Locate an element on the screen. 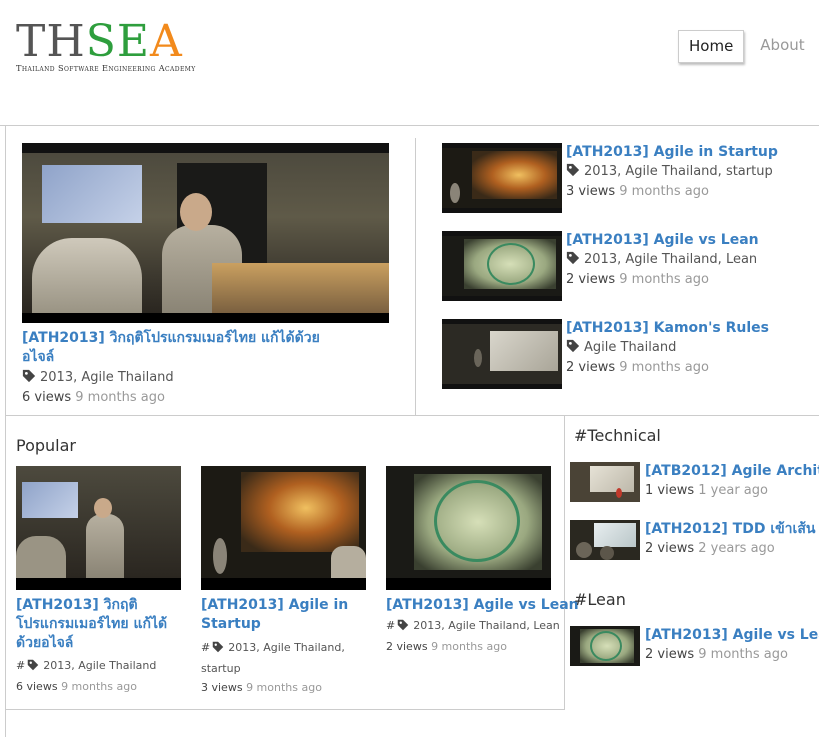  side-video-tags: 2013, Agile Thailand, Lean is located at coordinates (661, 260).